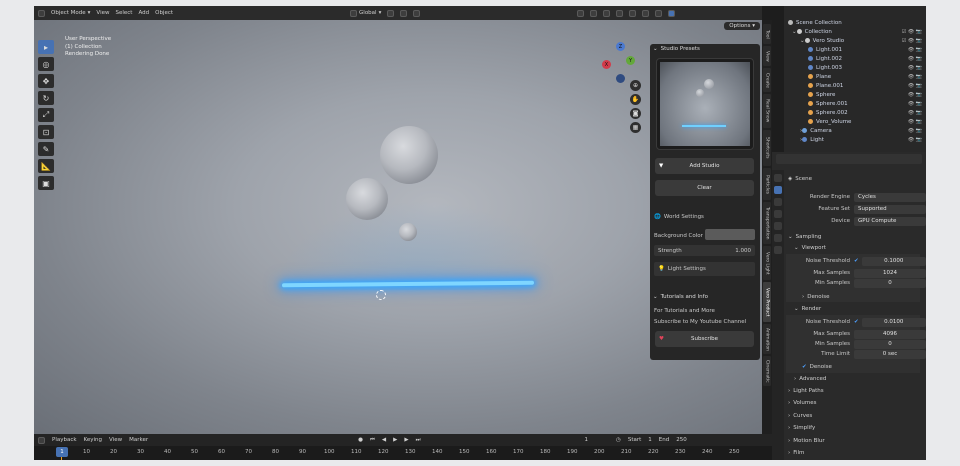  What do you see at coordinates (650, 440) in the screenshot?
I see `start-field: 1` at bounding box center [650, 440].